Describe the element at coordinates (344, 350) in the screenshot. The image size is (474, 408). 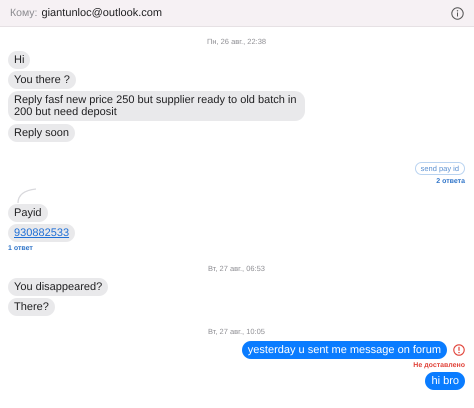
I see `message-bubble: yesterday u sent me message on forum` at that location.